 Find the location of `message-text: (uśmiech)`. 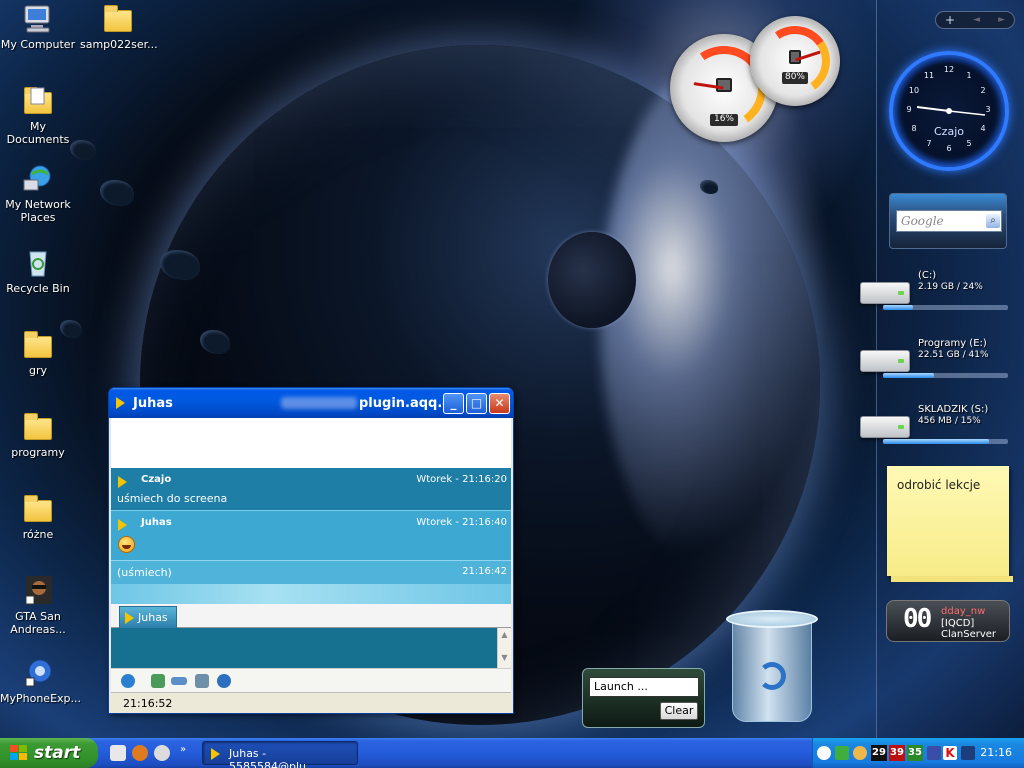

message-text: (uśmiech) is located at coordinates (144, 572).